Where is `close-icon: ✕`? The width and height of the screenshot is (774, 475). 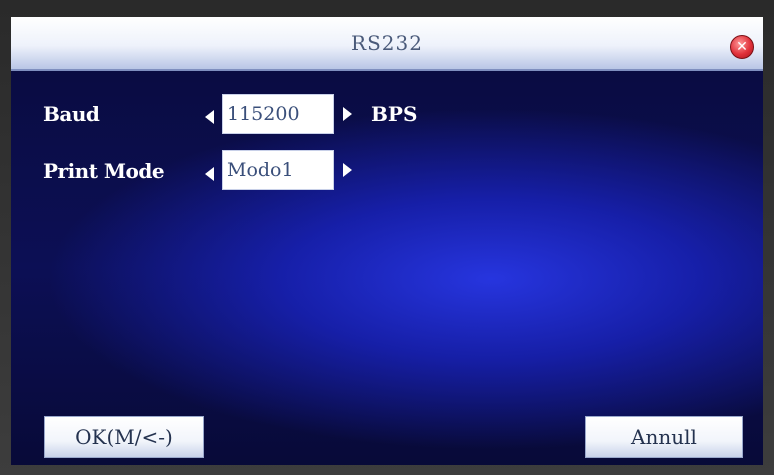
close-icon: ✕ is located at coordinates (742, 47).